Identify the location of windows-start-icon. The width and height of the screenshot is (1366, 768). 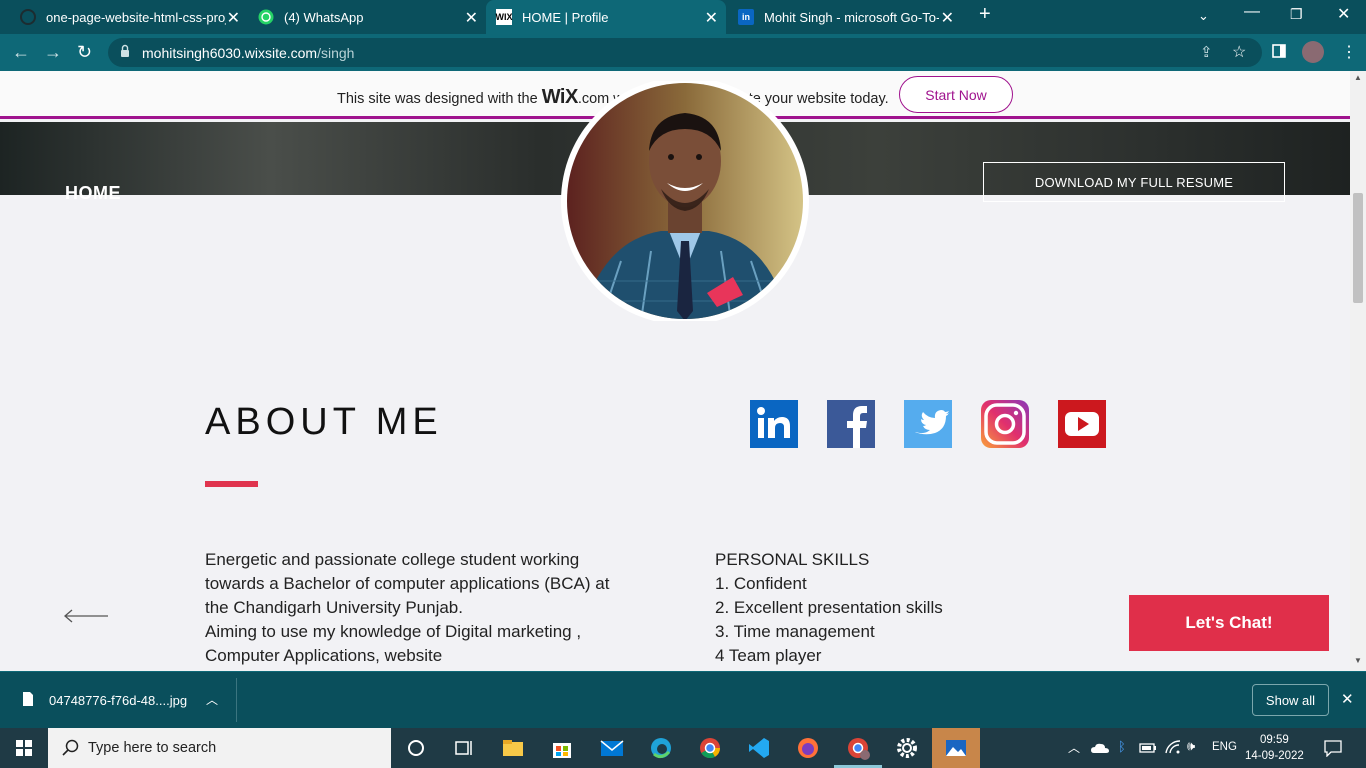
(24, 750).